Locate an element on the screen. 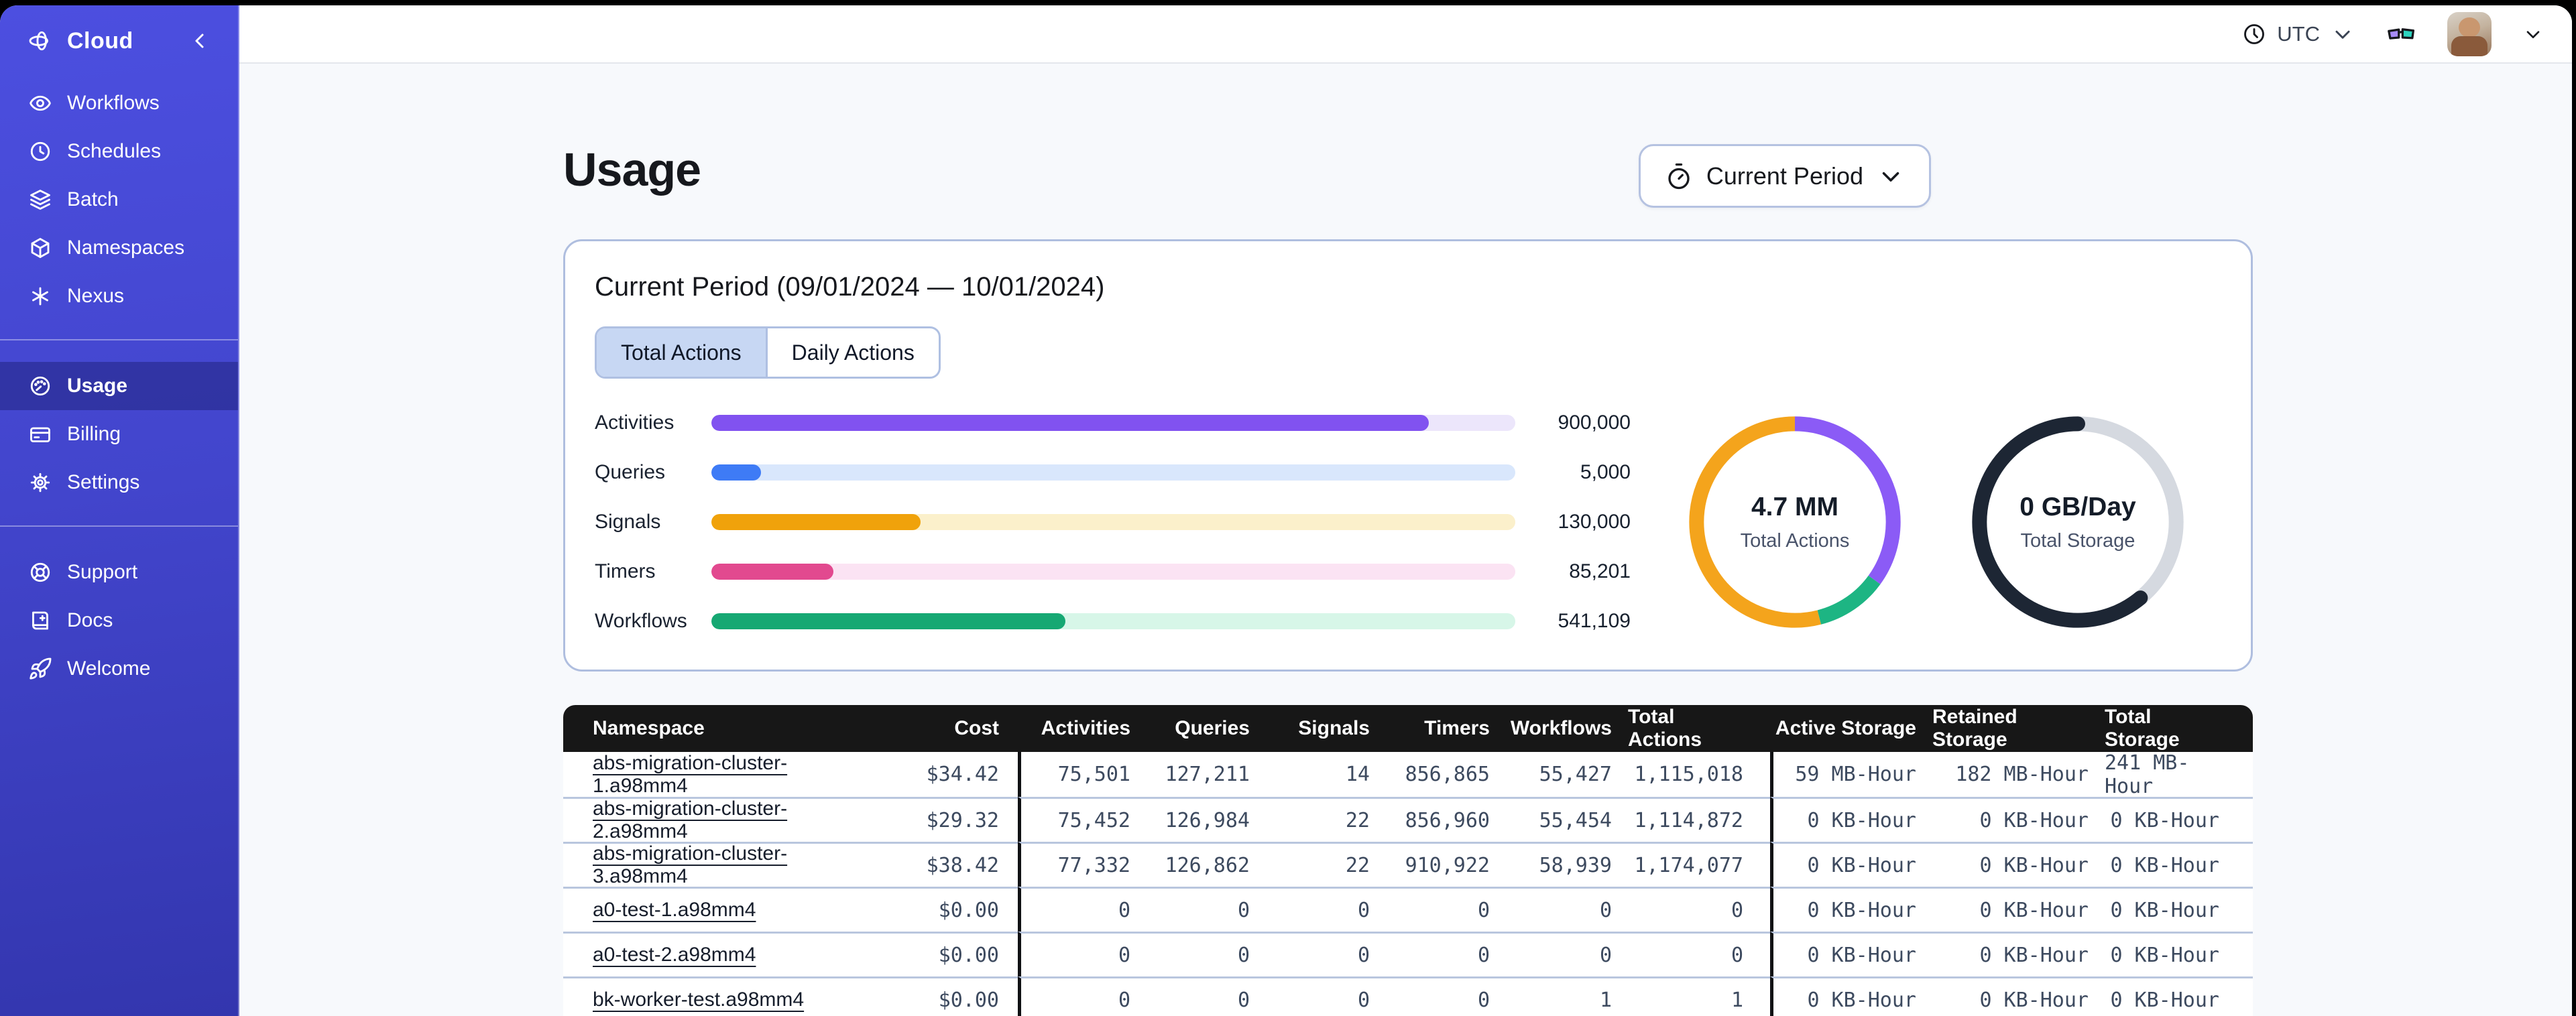  chevron-down-icon is located at coordinates (2533, 34).